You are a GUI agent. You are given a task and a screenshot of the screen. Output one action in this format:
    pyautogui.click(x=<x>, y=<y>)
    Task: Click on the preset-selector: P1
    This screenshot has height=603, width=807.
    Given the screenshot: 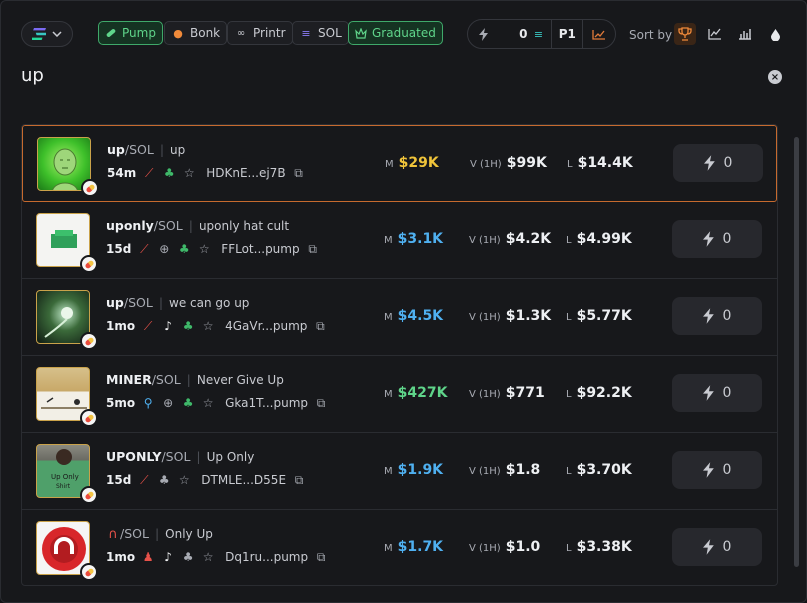 What is the action you would take?
    pyautogui.click(x=567, y=34)
    